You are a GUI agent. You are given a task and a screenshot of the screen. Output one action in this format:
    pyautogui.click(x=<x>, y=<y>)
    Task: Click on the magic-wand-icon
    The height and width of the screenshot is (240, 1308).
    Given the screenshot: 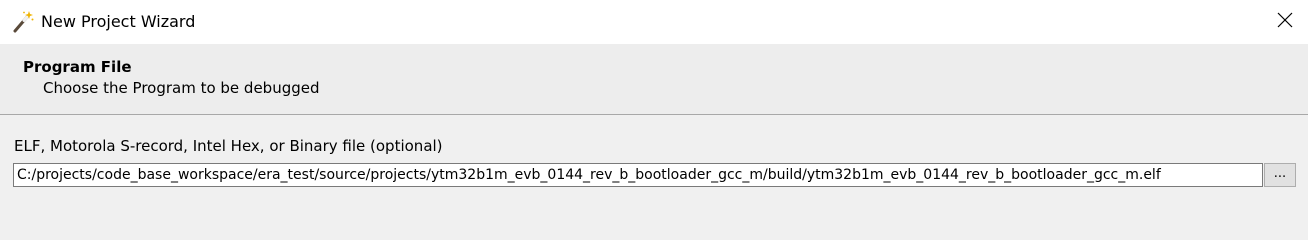 What is the action you would take?
    pyautogui.click(x=23, y=22)
    